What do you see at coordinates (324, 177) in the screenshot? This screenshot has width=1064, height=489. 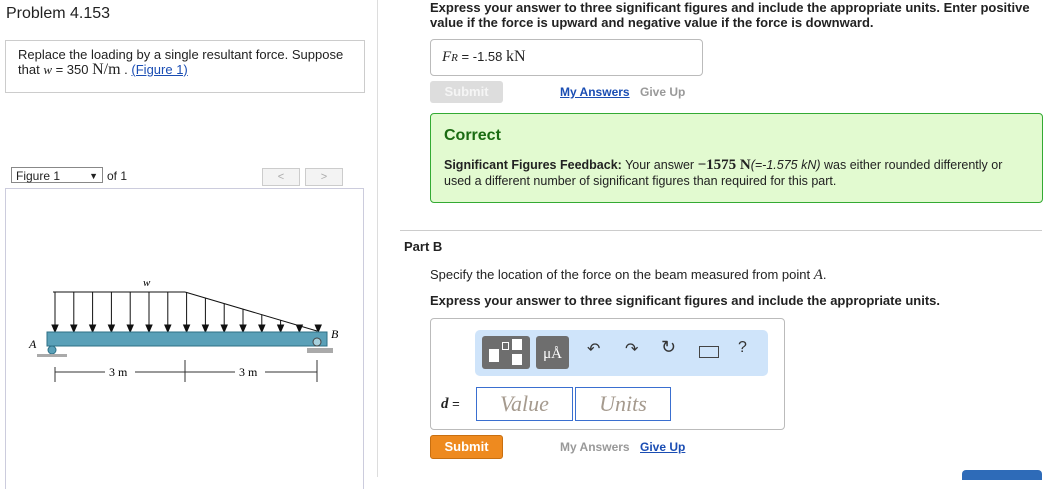 I see `next-figure-button: >` at bounding box center [324, 177].